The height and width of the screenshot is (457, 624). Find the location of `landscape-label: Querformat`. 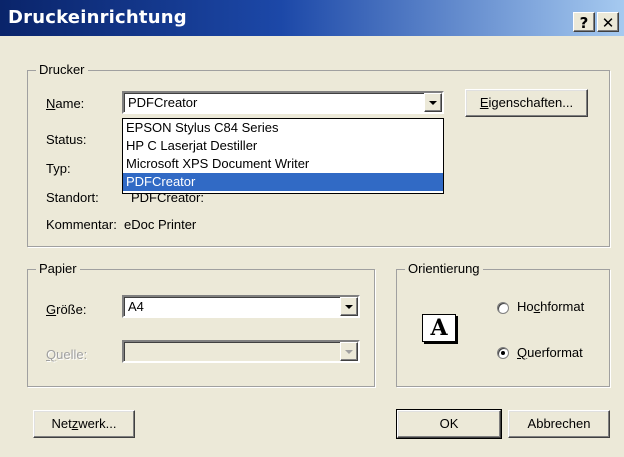

landscape-label: Querformat is located at coordinates (550, 352).